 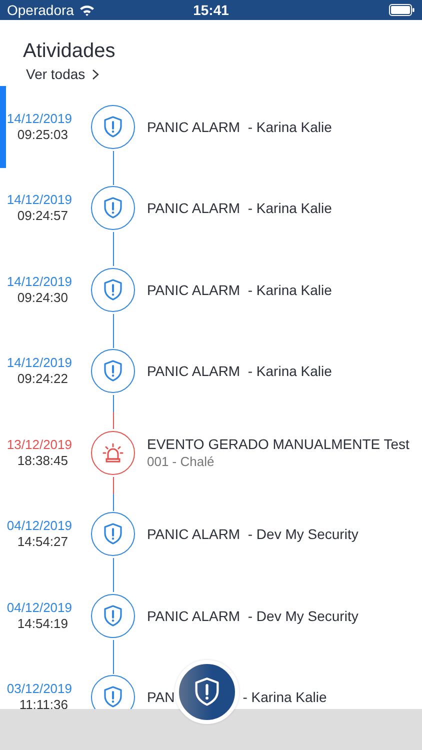 What do you see at coordinates (43, 216) in the screenshot?
I see `event-time: 09:24:57` at bounding box center [43, 216].